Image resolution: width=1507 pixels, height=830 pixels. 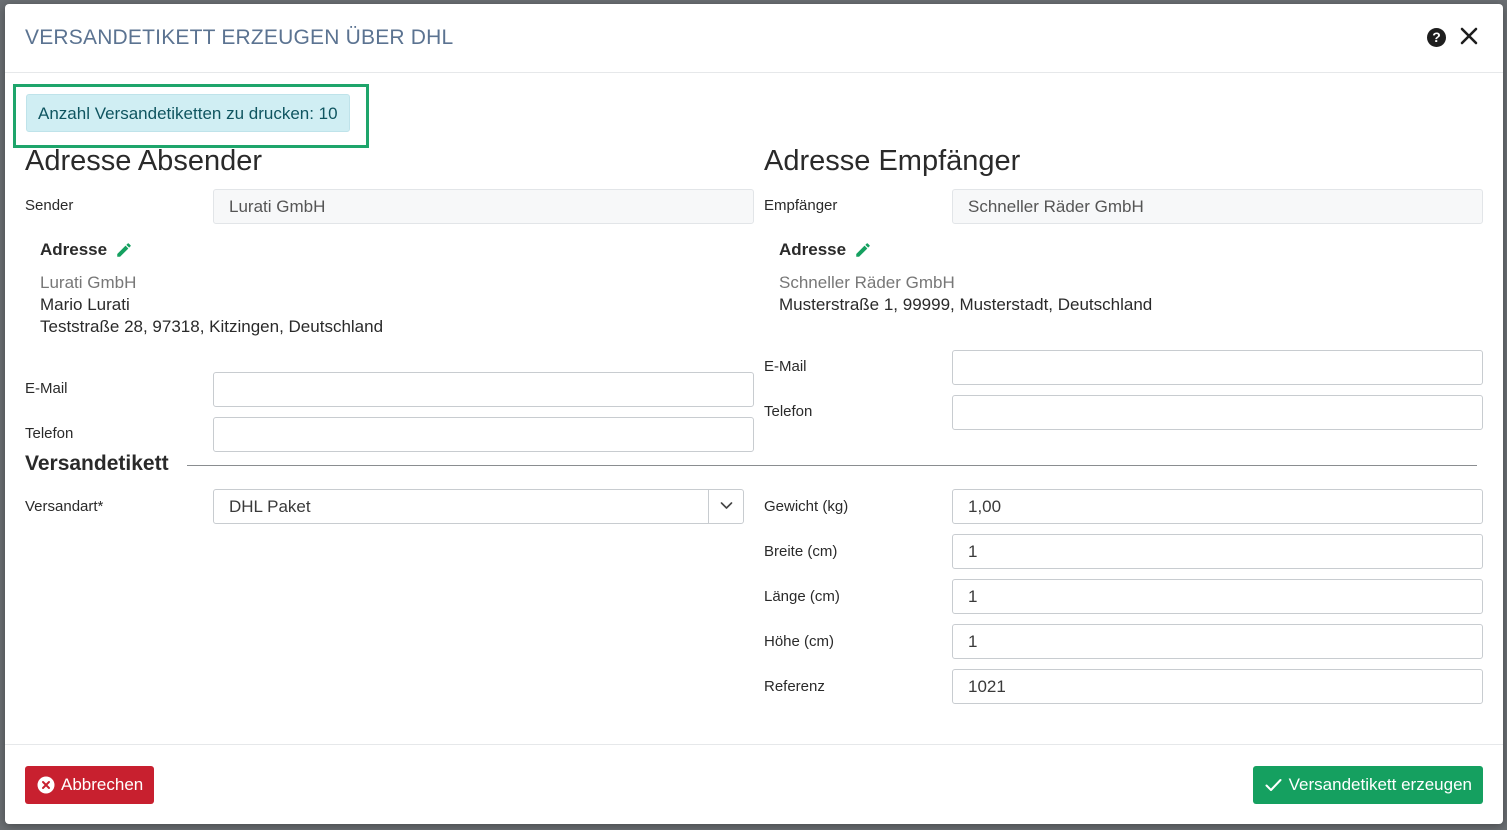 What do you see at coordinates (1217, 412) in the screenshot?
I see `recipient-phone-input` at bounding box center [1217, 412].